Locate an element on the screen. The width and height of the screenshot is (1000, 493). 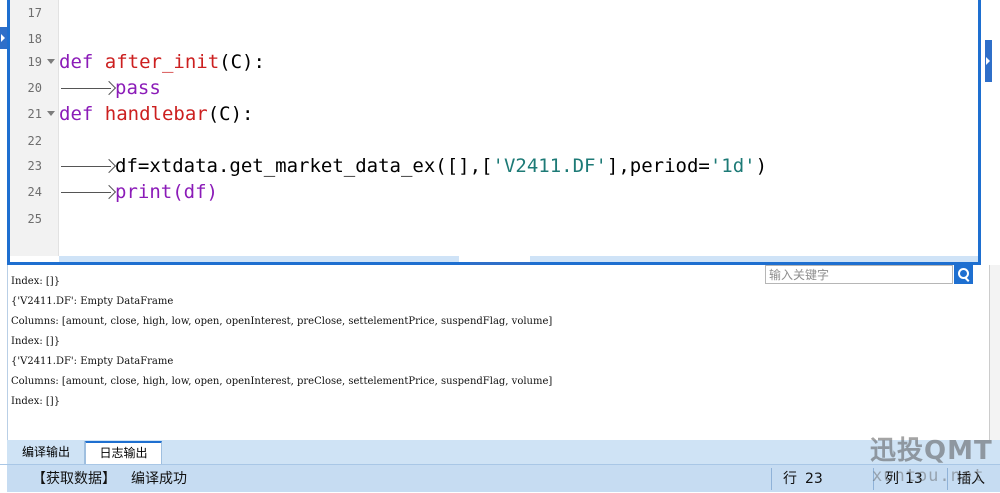
code-line-17: 17 is located at coordinates (494, 13).